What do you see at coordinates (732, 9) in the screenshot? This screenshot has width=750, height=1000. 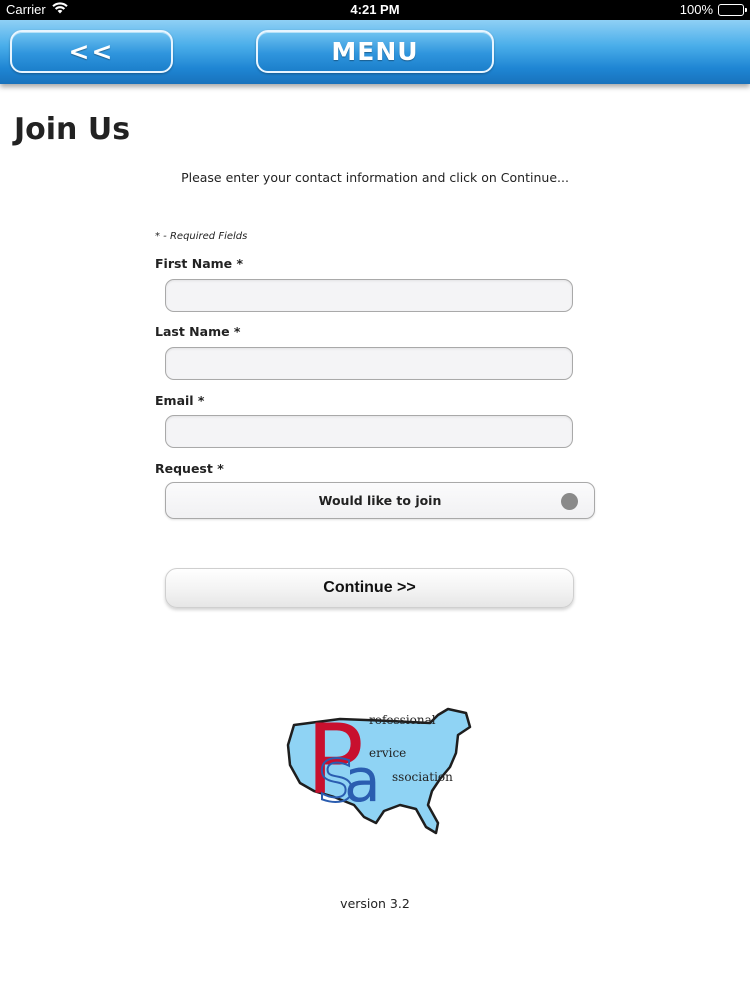 I see `battery-icon` at bounding box center [732, 9].